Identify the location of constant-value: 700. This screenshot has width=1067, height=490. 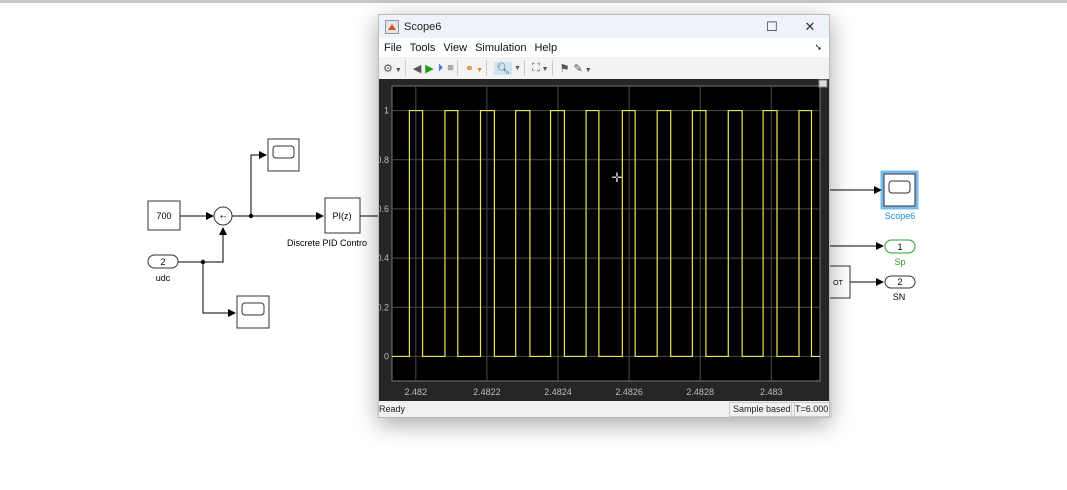
(163, 216).